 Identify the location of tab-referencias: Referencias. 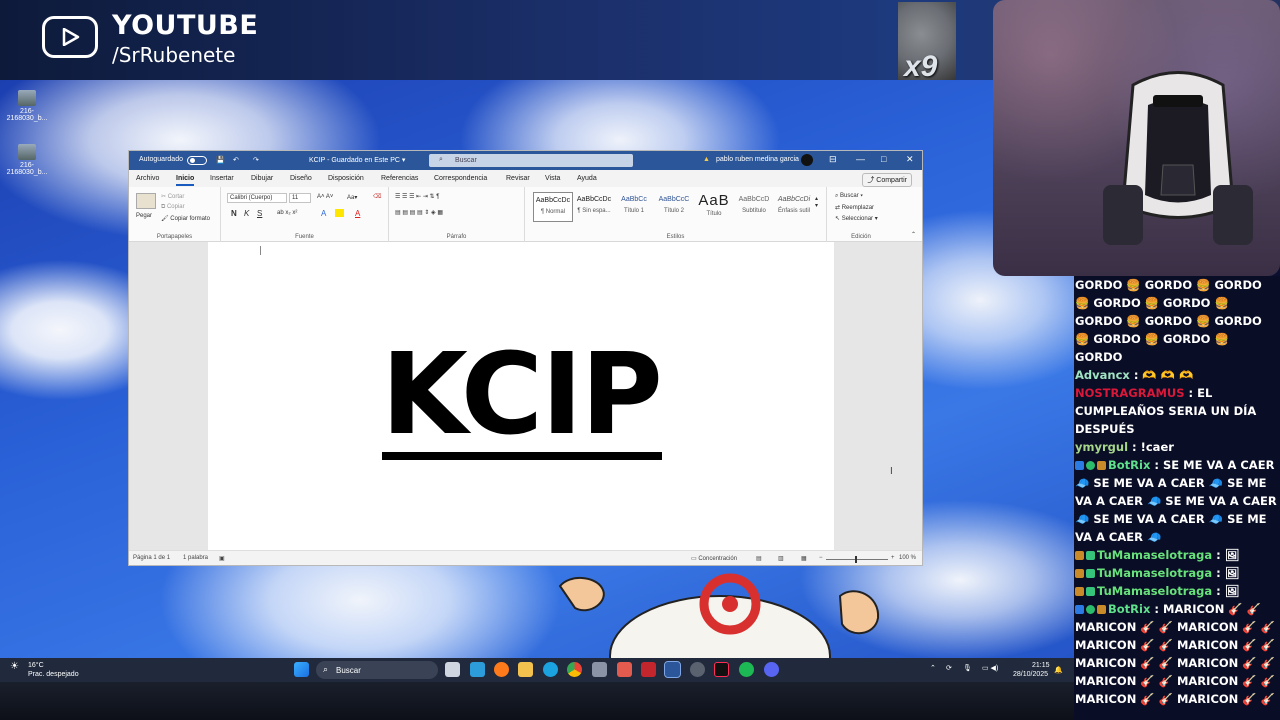
(399, 178).